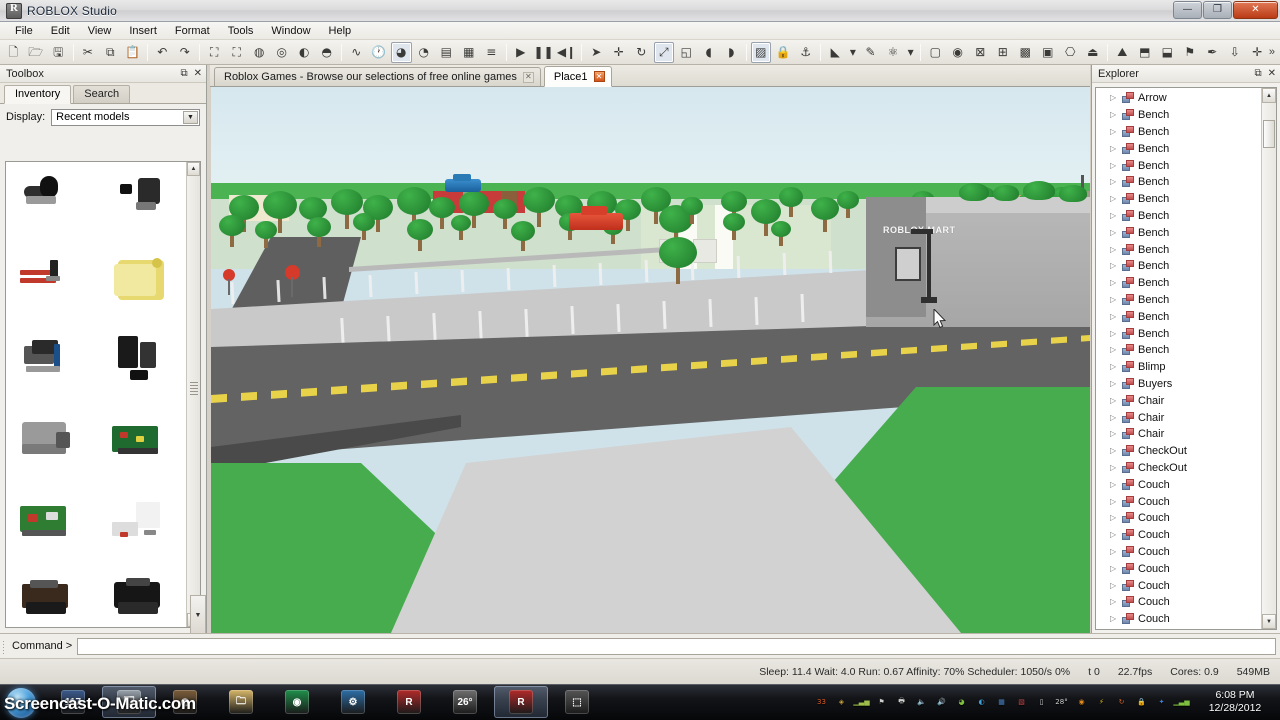 The width and height of the screenshot is (1280, 720). I want to click on taskbar-item-file-explorer: 🗀, so click(241, 702).